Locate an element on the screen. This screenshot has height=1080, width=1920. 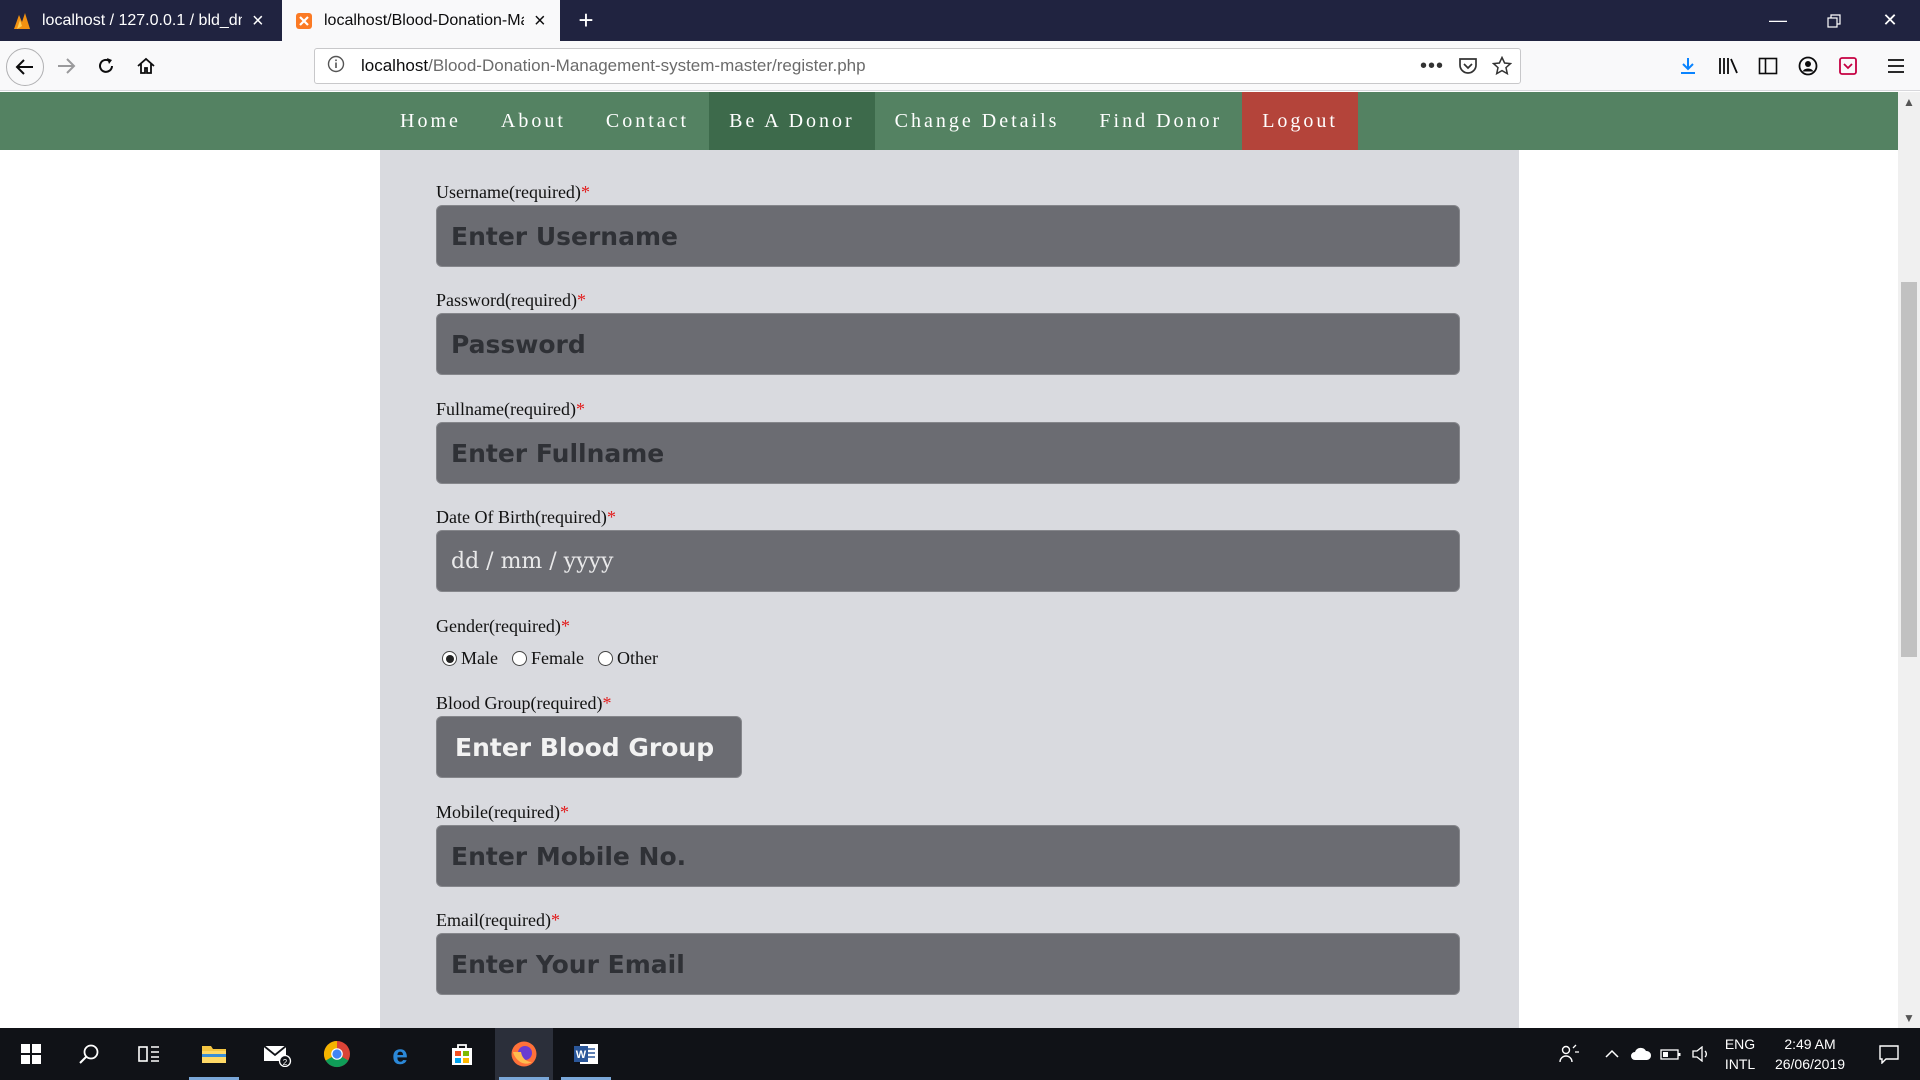
chrome-icon is located at coordinates (337, 1054).